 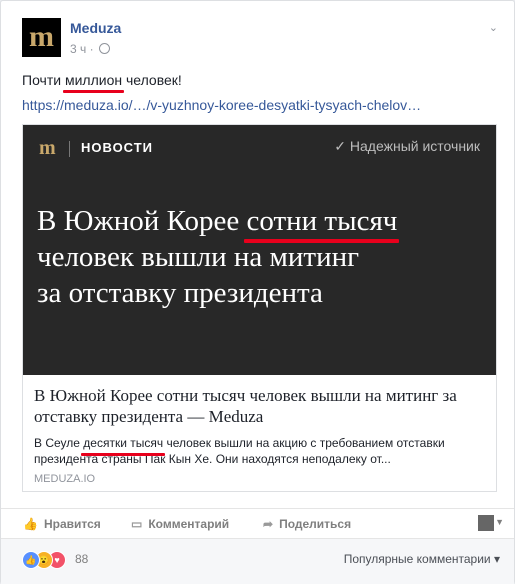 What do you see at coordinates (493, 27) in the screenshot?
I see `post-options-chevron-icon: ⌄` at bounding box center [493, 27].